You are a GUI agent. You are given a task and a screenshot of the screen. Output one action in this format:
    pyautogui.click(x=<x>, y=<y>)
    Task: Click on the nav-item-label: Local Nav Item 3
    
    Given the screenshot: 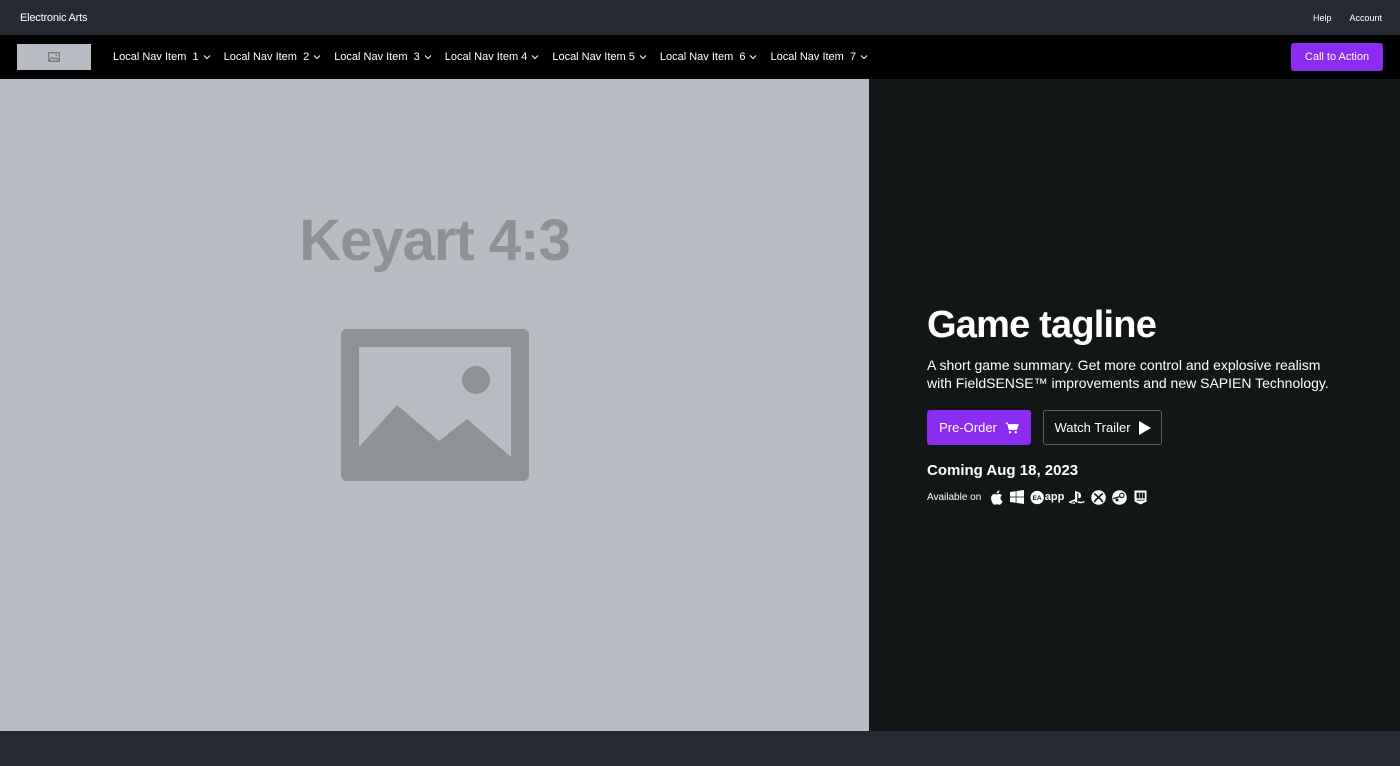 What is the action you would take?
    pyautogui.click(x=377, y=57)
    